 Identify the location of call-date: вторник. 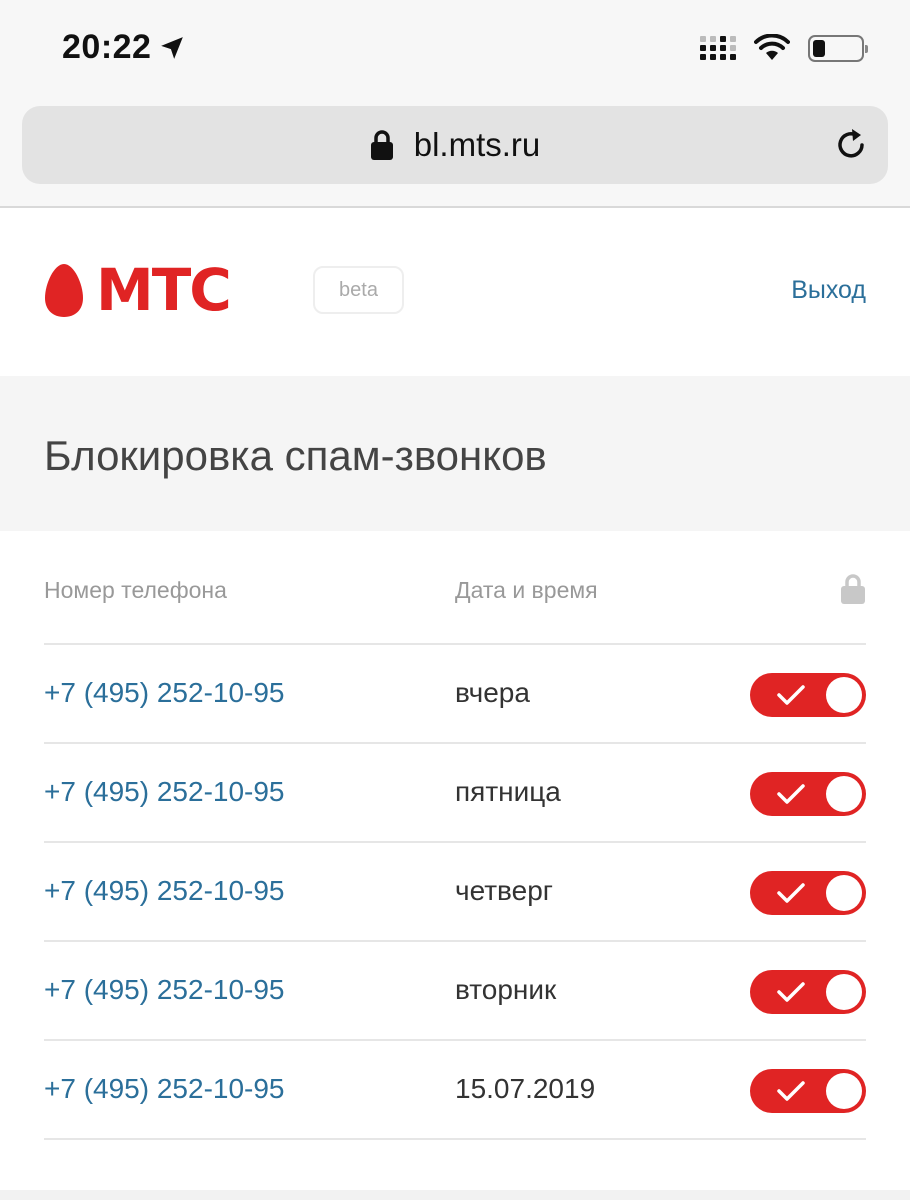
(506, 989).